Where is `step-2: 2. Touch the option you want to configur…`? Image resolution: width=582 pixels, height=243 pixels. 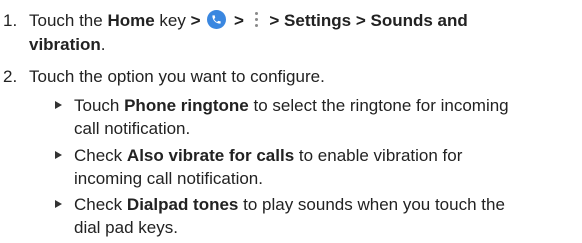
step-2: 2. Touch the option you want to configur… is located at coordinates (291, 77).